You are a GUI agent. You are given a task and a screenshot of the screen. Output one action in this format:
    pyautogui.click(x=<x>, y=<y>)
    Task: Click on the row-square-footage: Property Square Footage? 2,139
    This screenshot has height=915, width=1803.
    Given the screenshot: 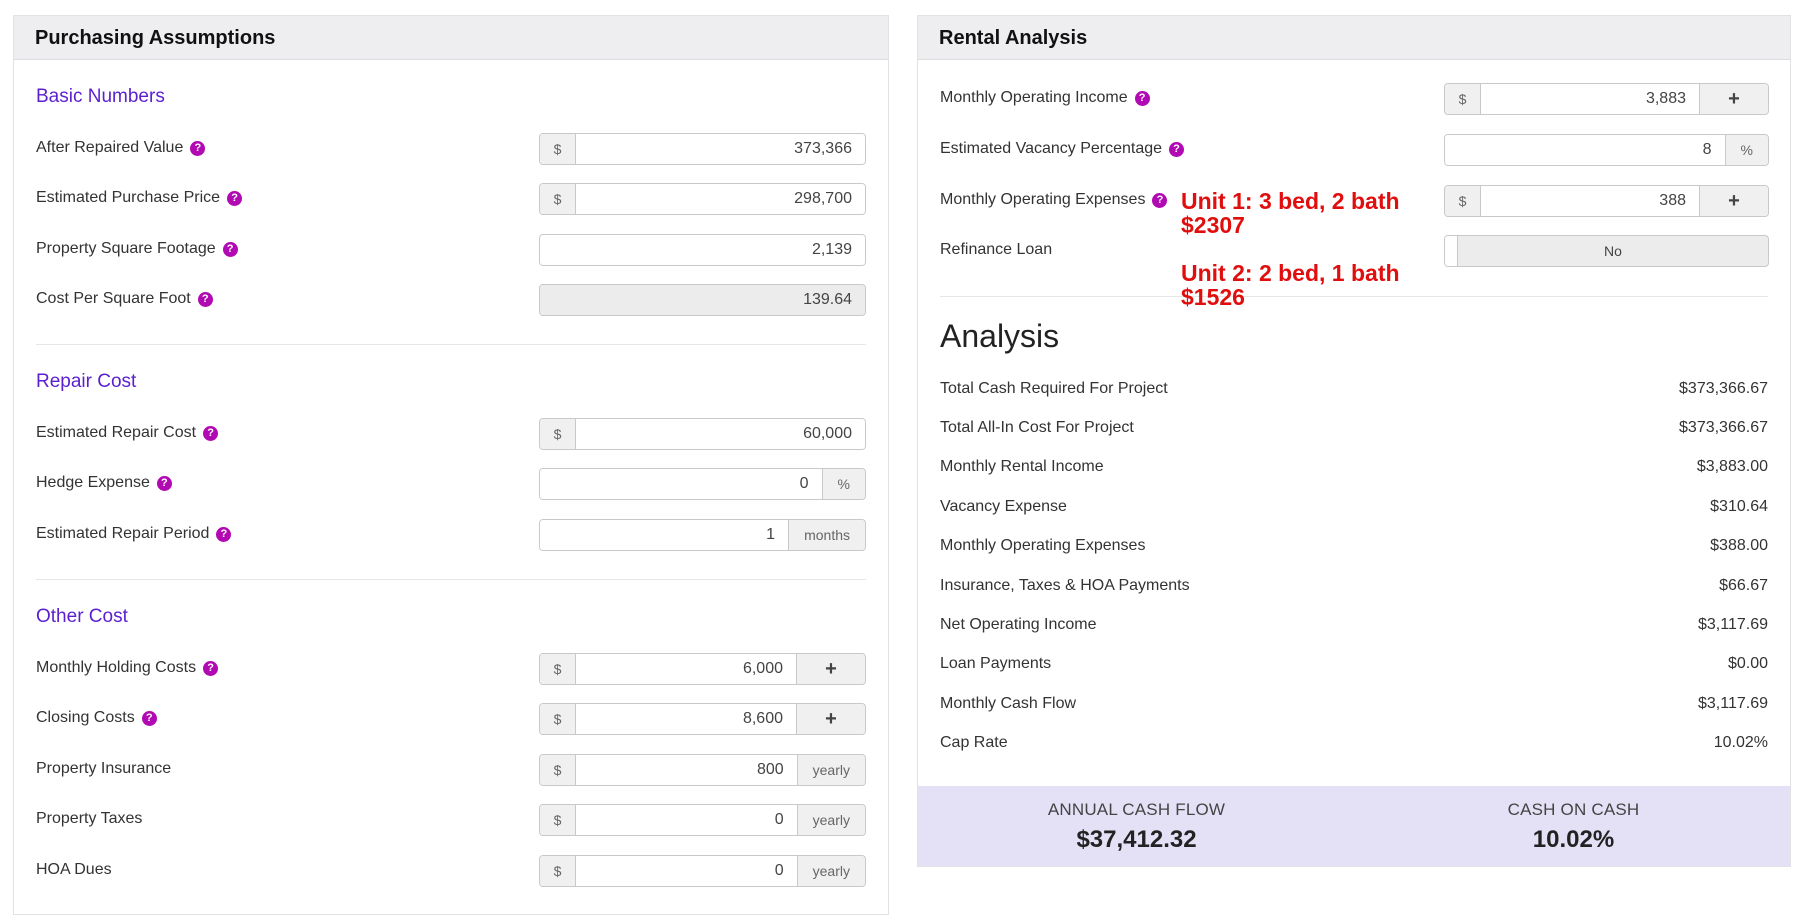 What is the action you would take?
    pyautogui.click(x=451, y=251)
    